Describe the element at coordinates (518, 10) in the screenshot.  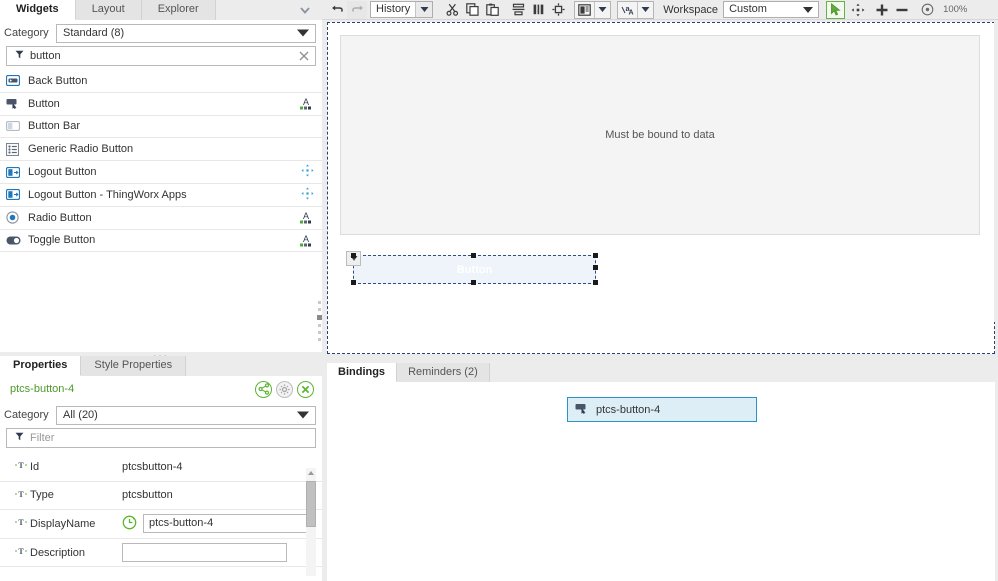
I see `align-horizontal-icon` at that location.